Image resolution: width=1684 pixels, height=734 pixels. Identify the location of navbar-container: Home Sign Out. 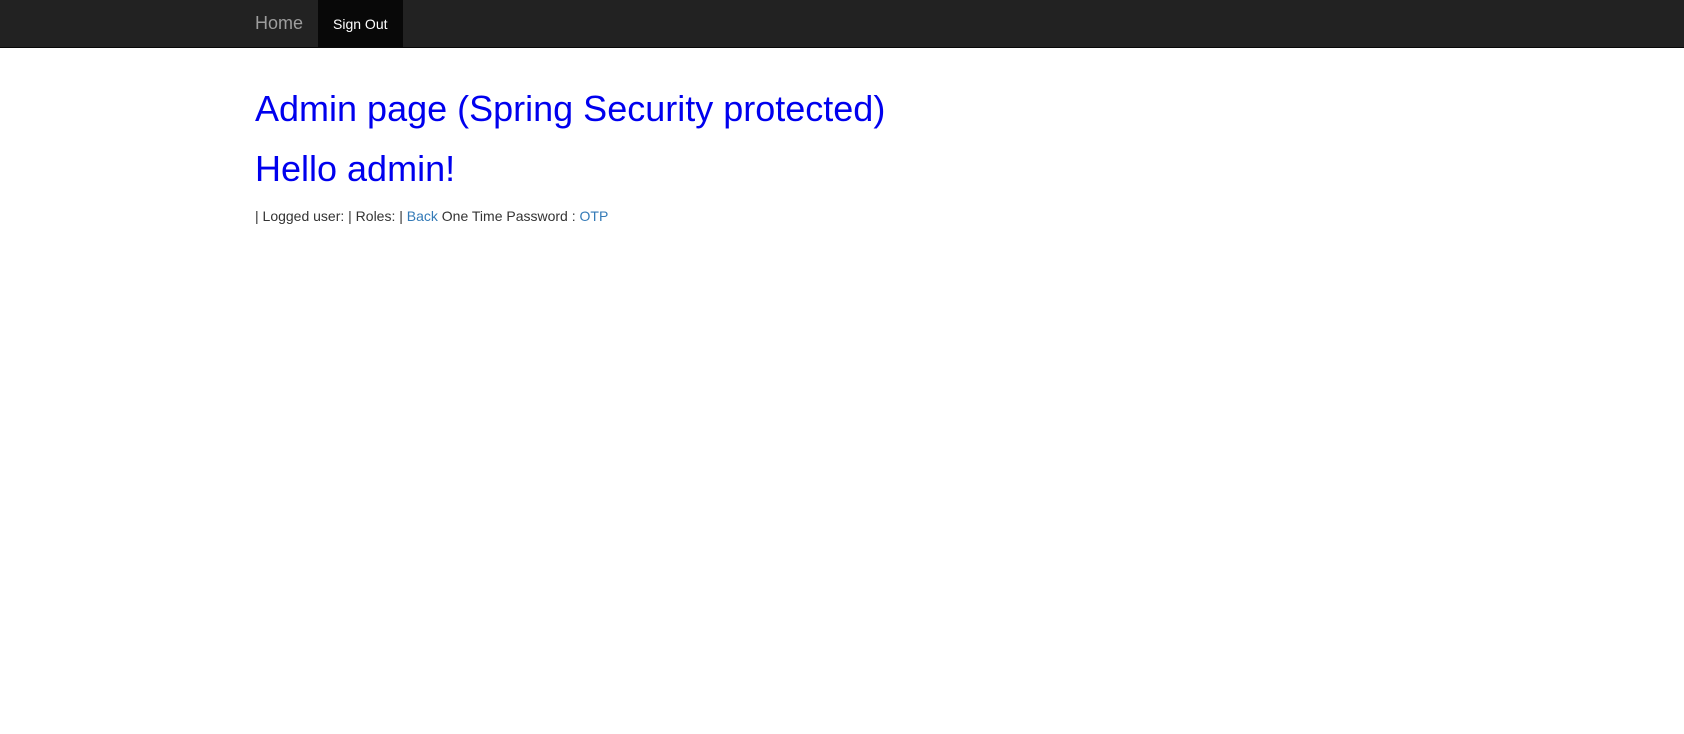
(321, 23).